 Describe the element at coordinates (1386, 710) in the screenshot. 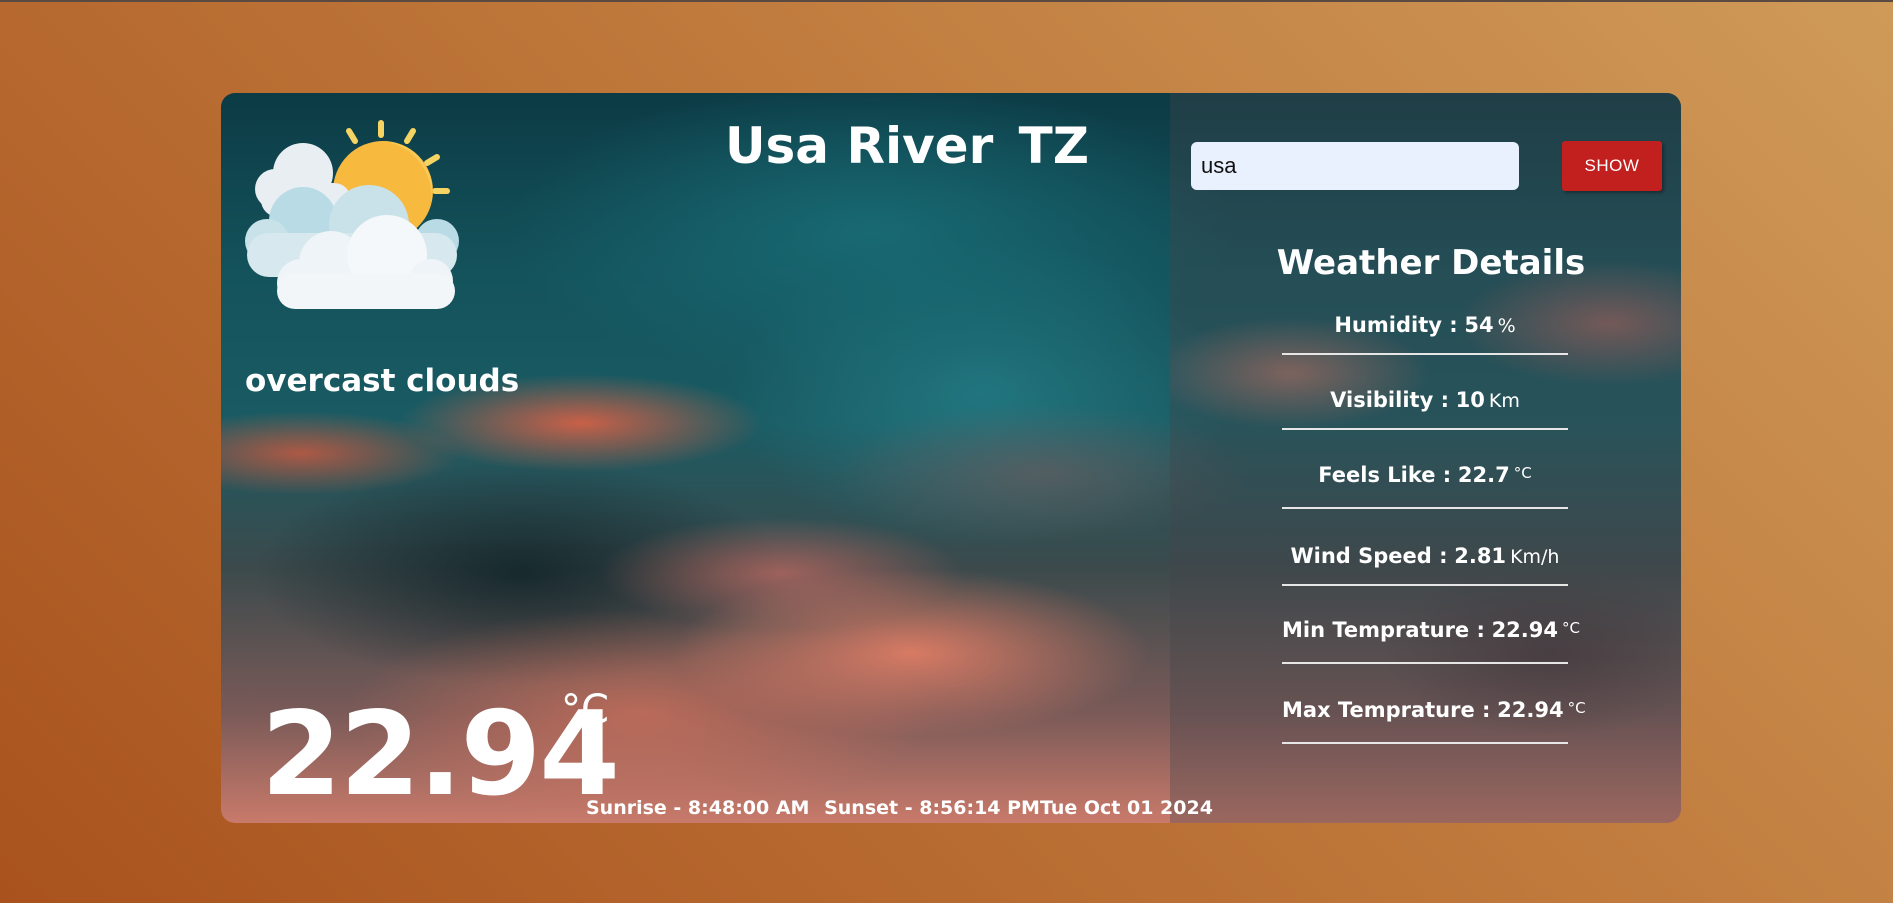

I see `detail-label: Max Temprature :` at that location.